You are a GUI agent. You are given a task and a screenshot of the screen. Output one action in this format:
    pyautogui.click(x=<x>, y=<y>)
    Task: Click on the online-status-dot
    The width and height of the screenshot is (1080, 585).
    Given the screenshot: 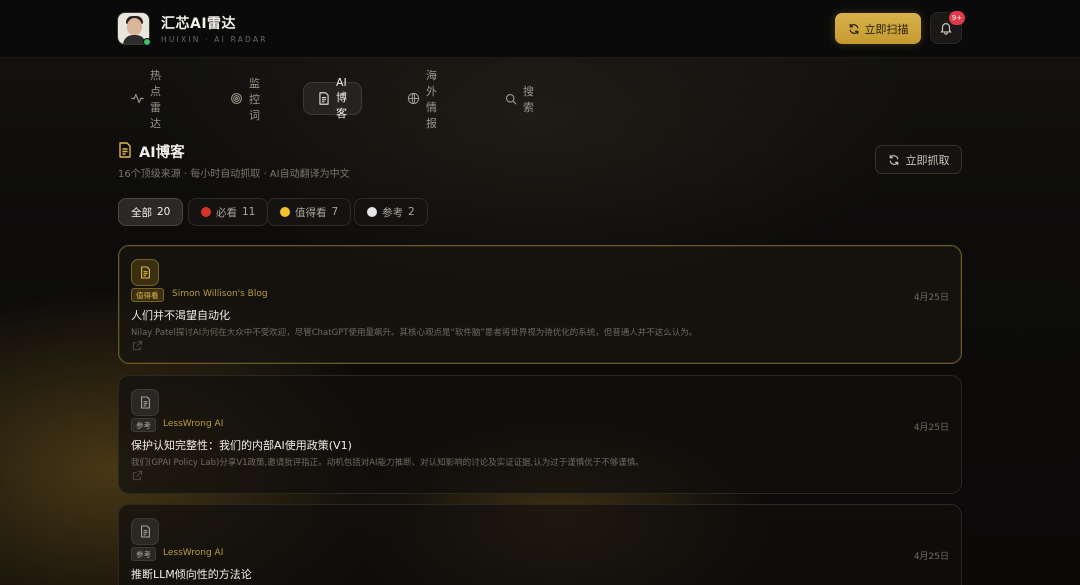 What is the action you would take?
    pyautogui.click(x=147, y=42)
    